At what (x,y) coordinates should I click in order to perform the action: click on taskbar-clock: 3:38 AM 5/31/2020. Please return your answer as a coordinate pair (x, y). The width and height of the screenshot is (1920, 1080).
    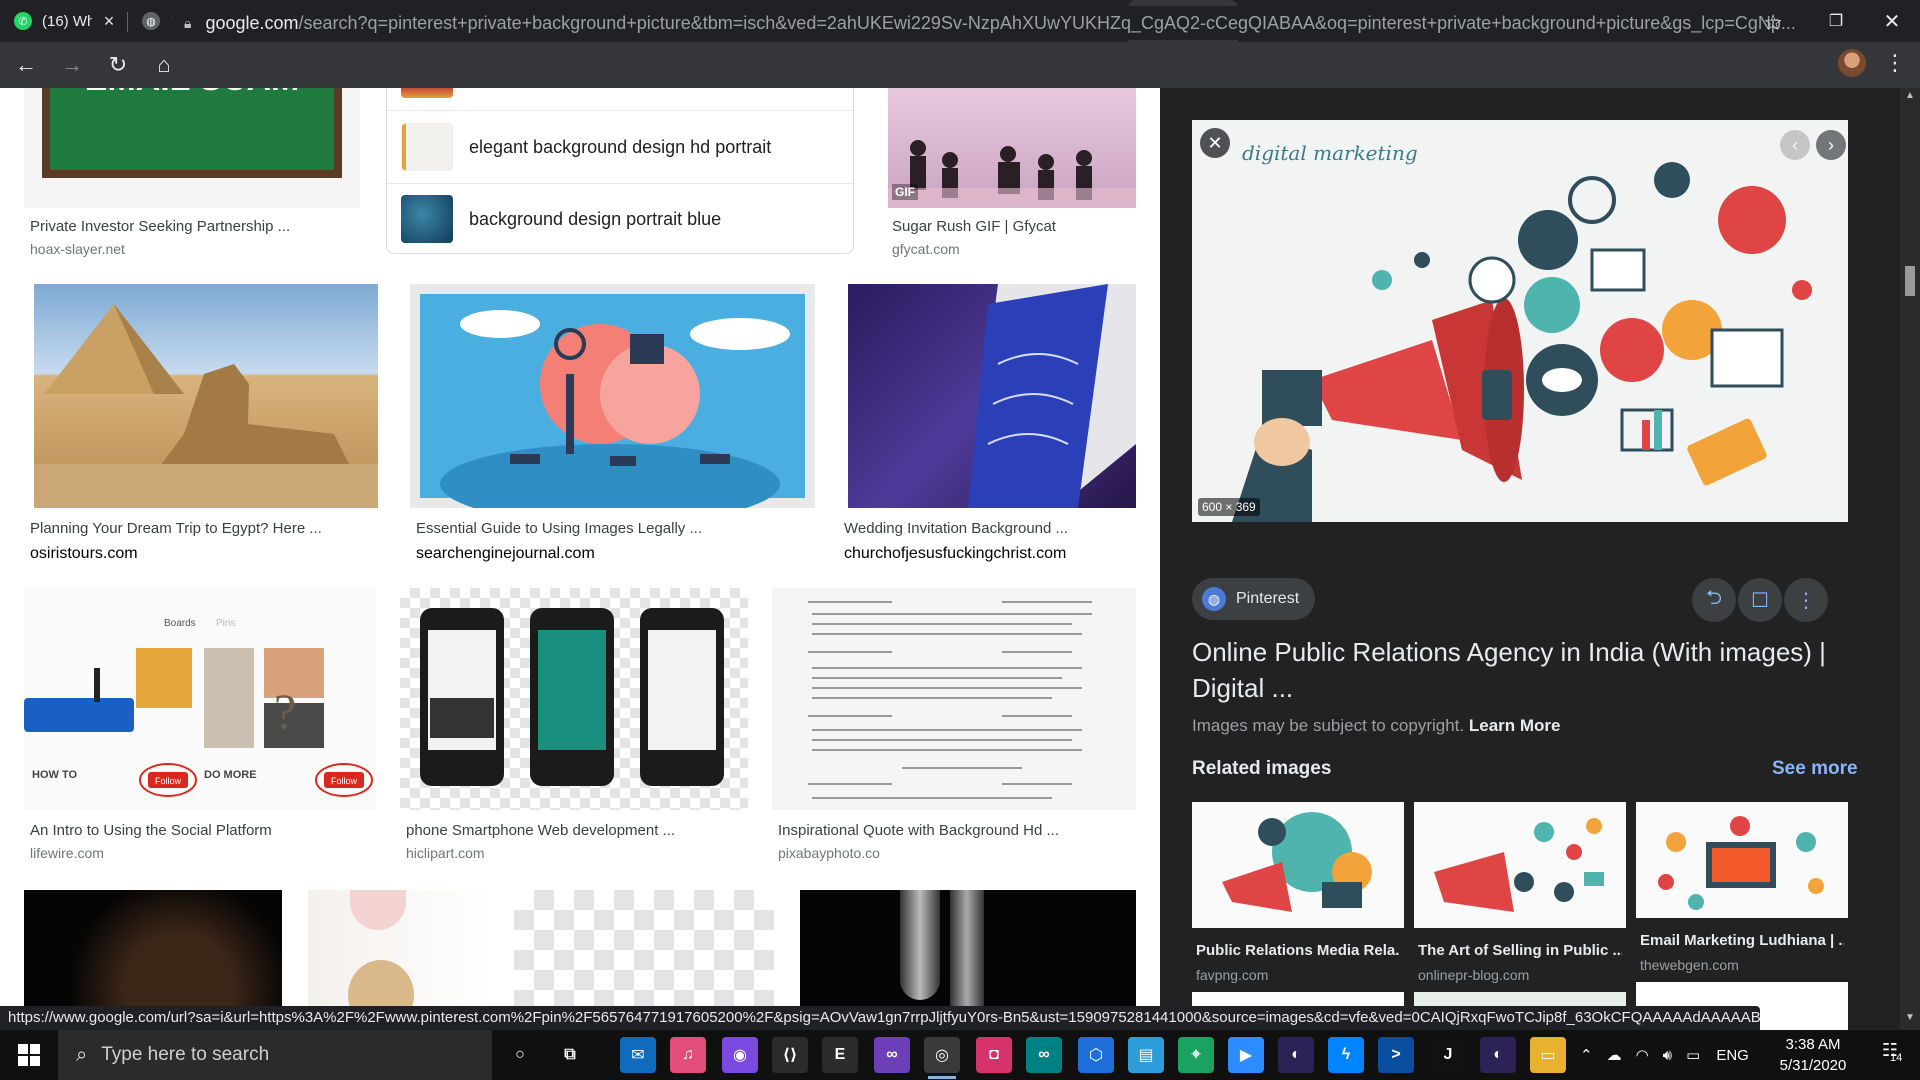
    Looking at the image, I should click on (1813, 1055).